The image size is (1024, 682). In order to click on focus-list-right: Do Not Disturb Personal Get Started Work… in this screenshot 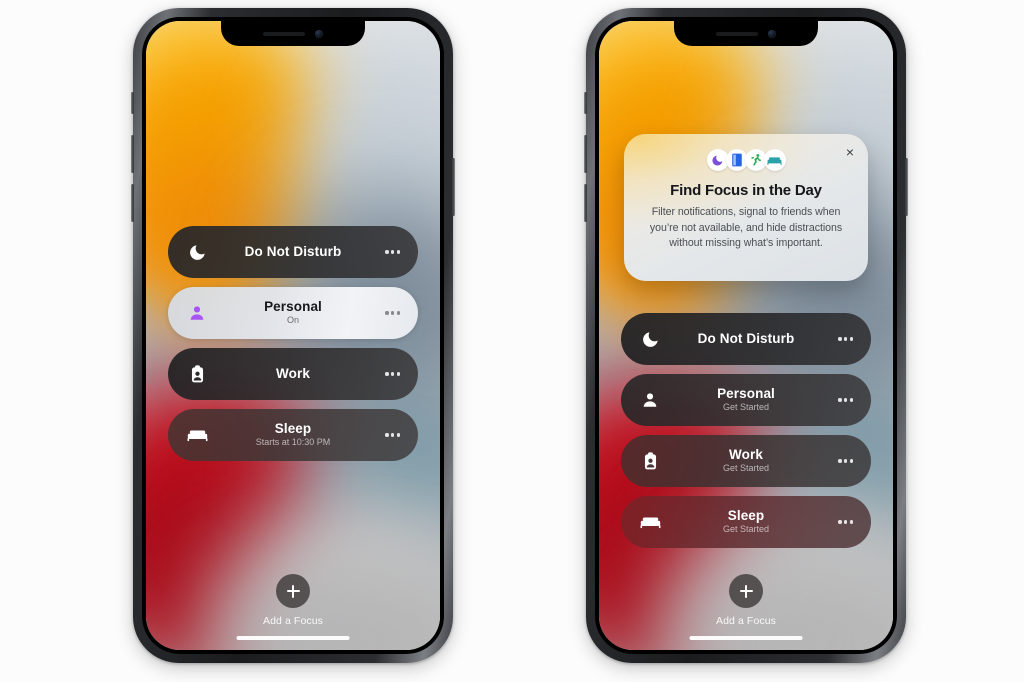, I will do `click(746, 430)`.